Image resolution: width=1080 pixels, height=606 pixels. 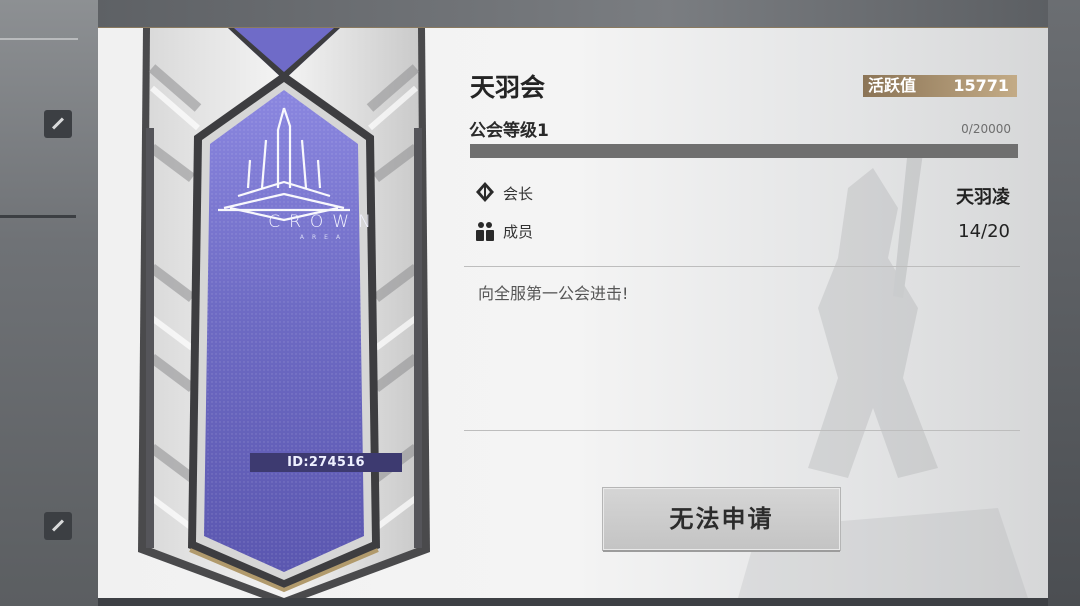 I want to click on activity-value: 15771, so click(x=981, y=85).